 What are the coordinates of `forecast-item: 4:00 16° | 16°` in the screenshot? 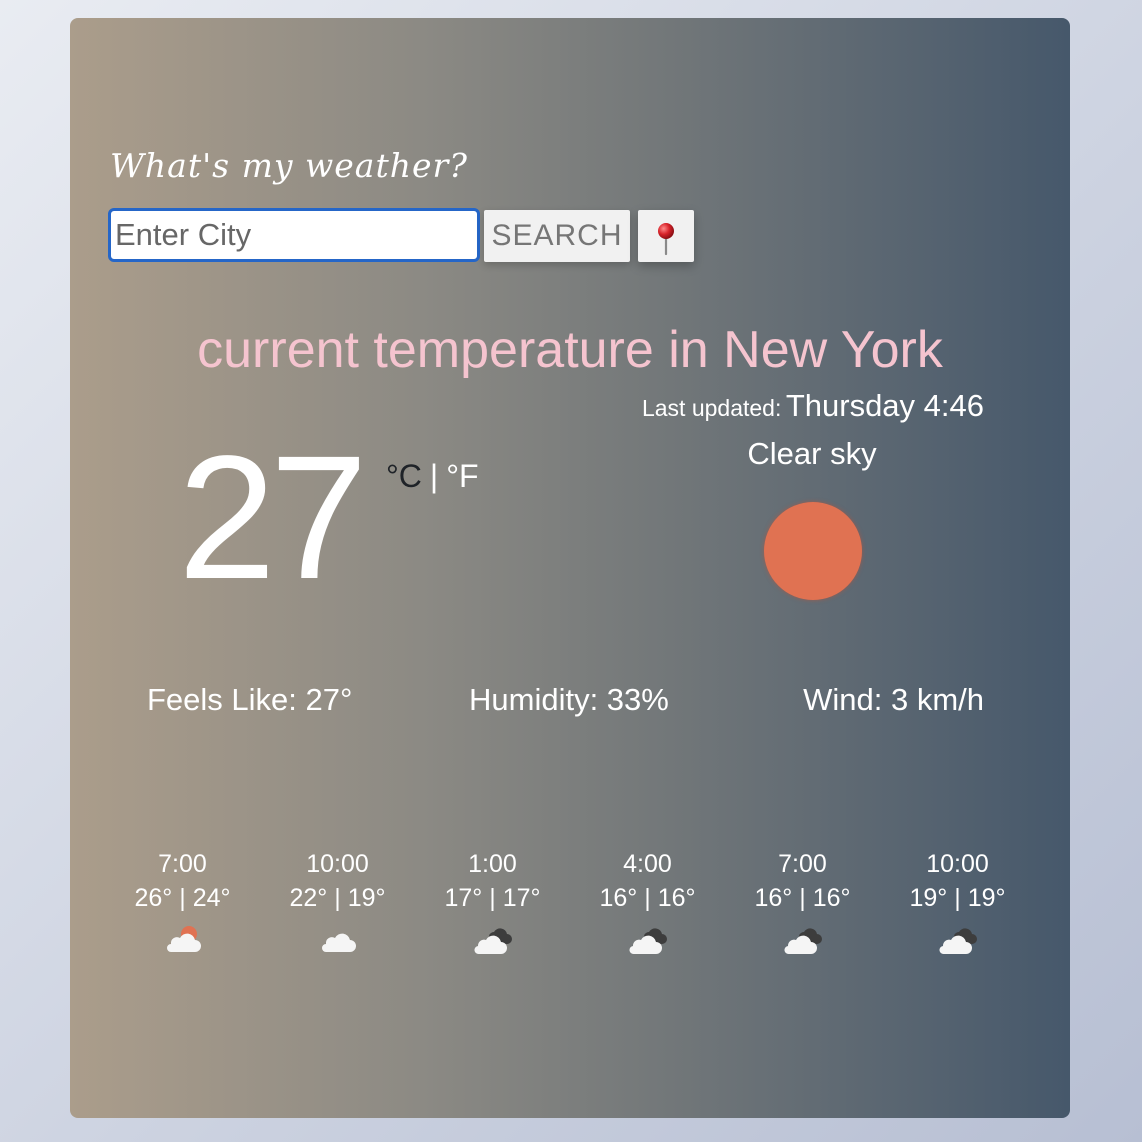 It's located at (647, 906).